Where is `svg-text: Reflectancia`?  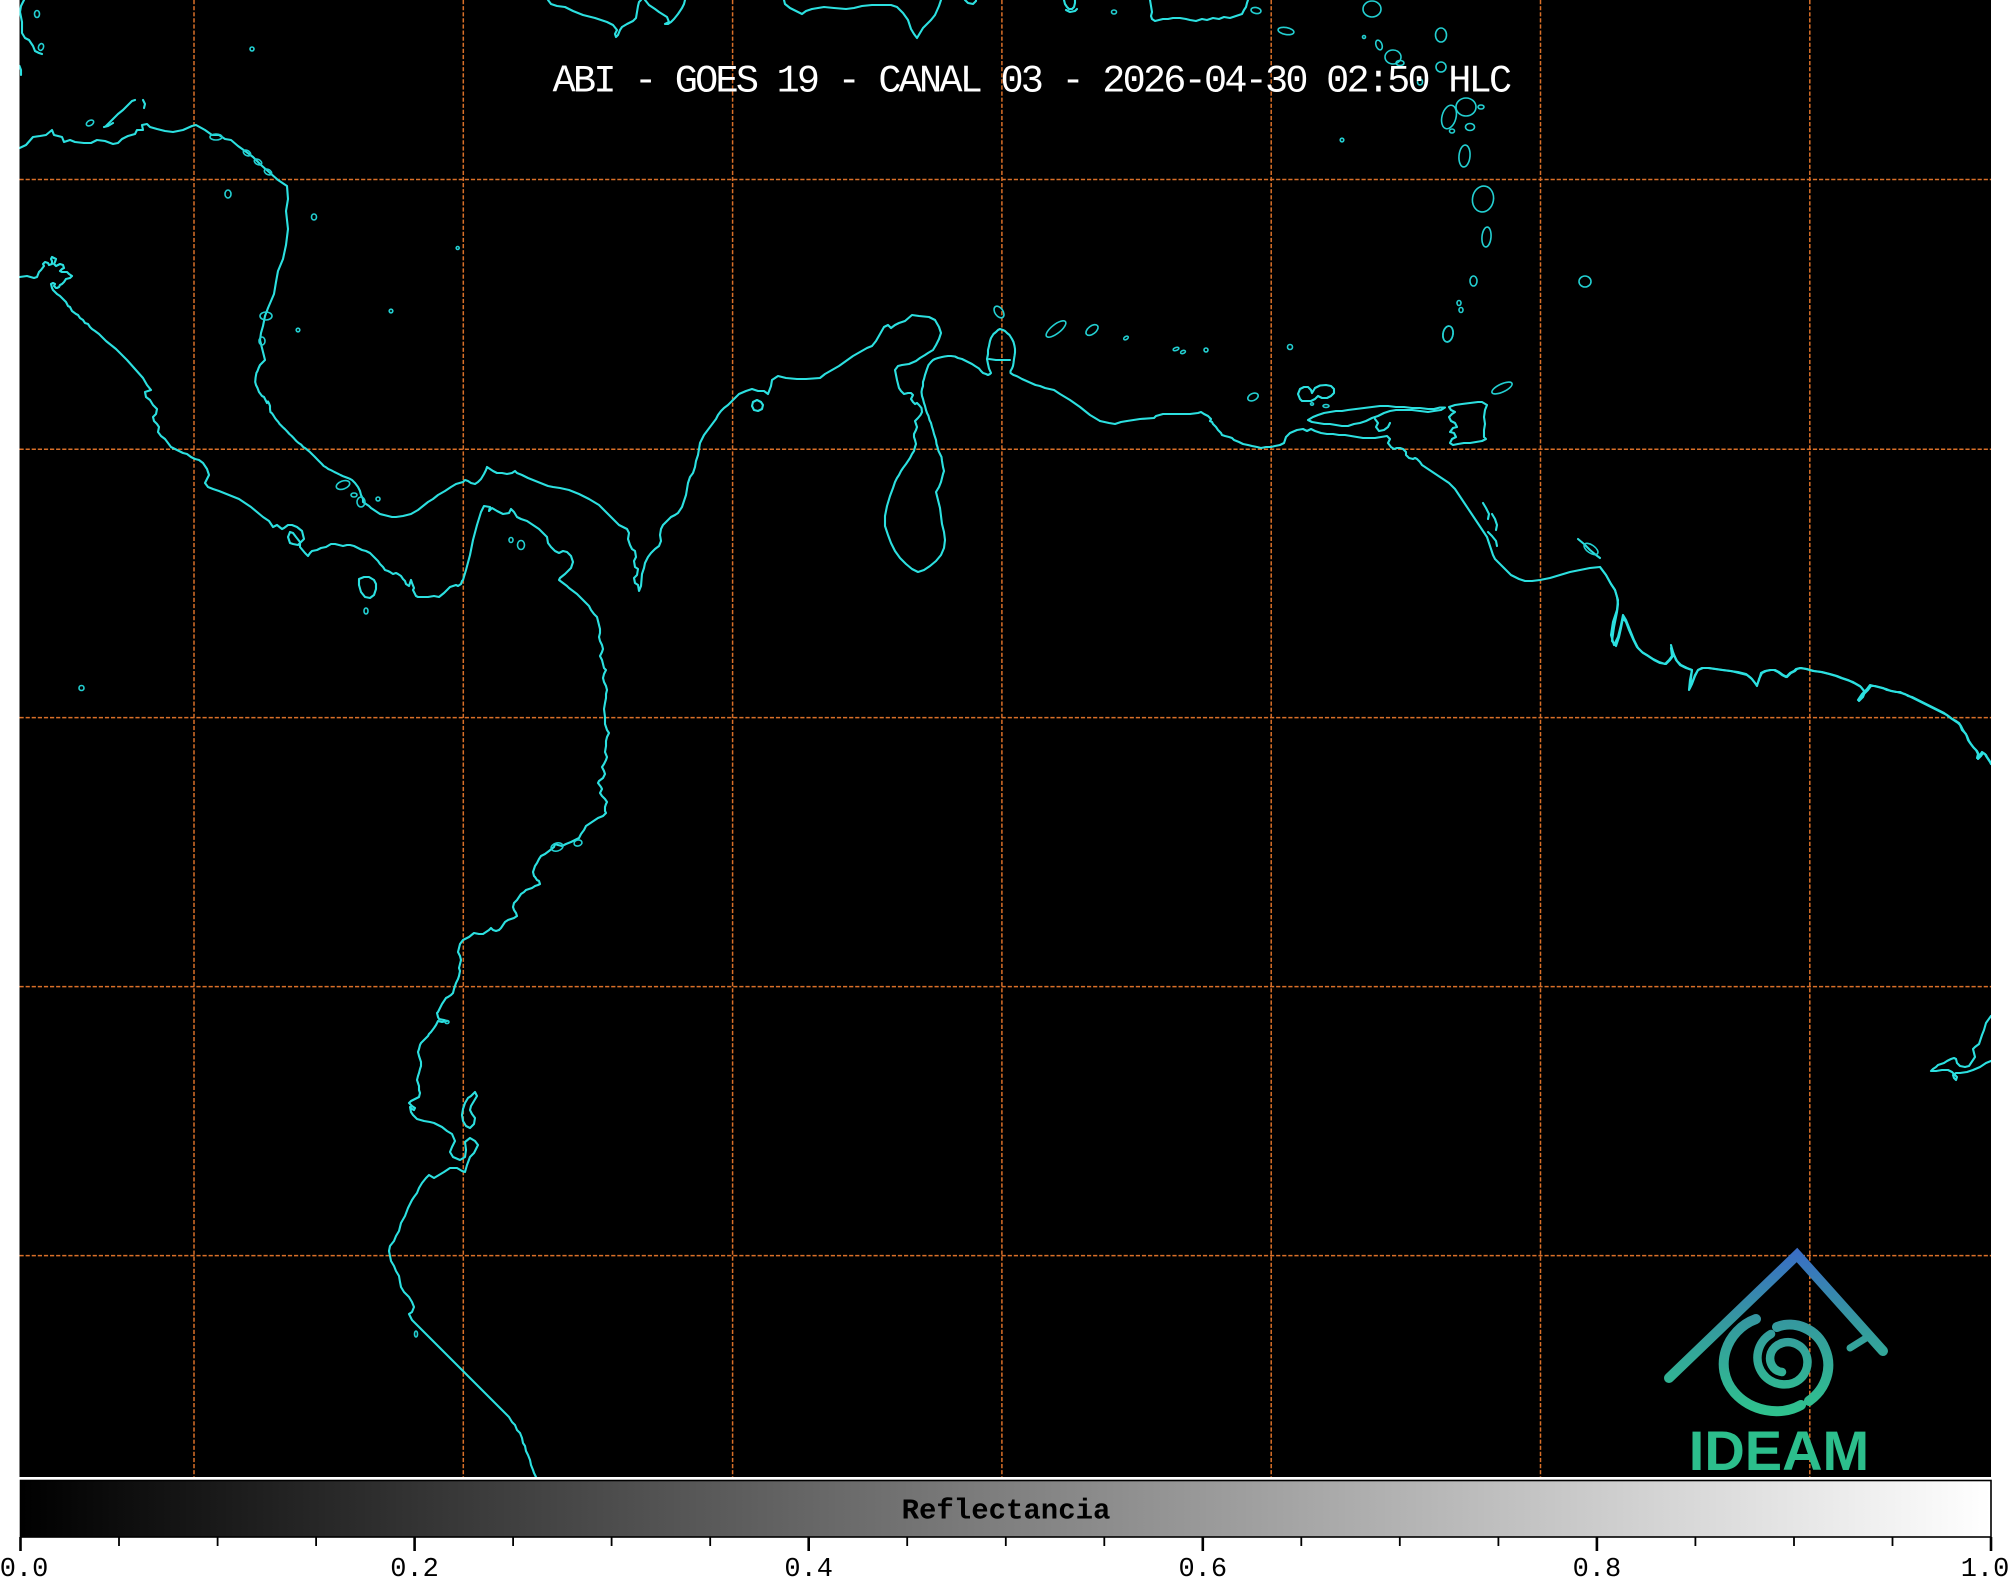
svg-text: Reflectancia is located at coordinates (1006, 1511).